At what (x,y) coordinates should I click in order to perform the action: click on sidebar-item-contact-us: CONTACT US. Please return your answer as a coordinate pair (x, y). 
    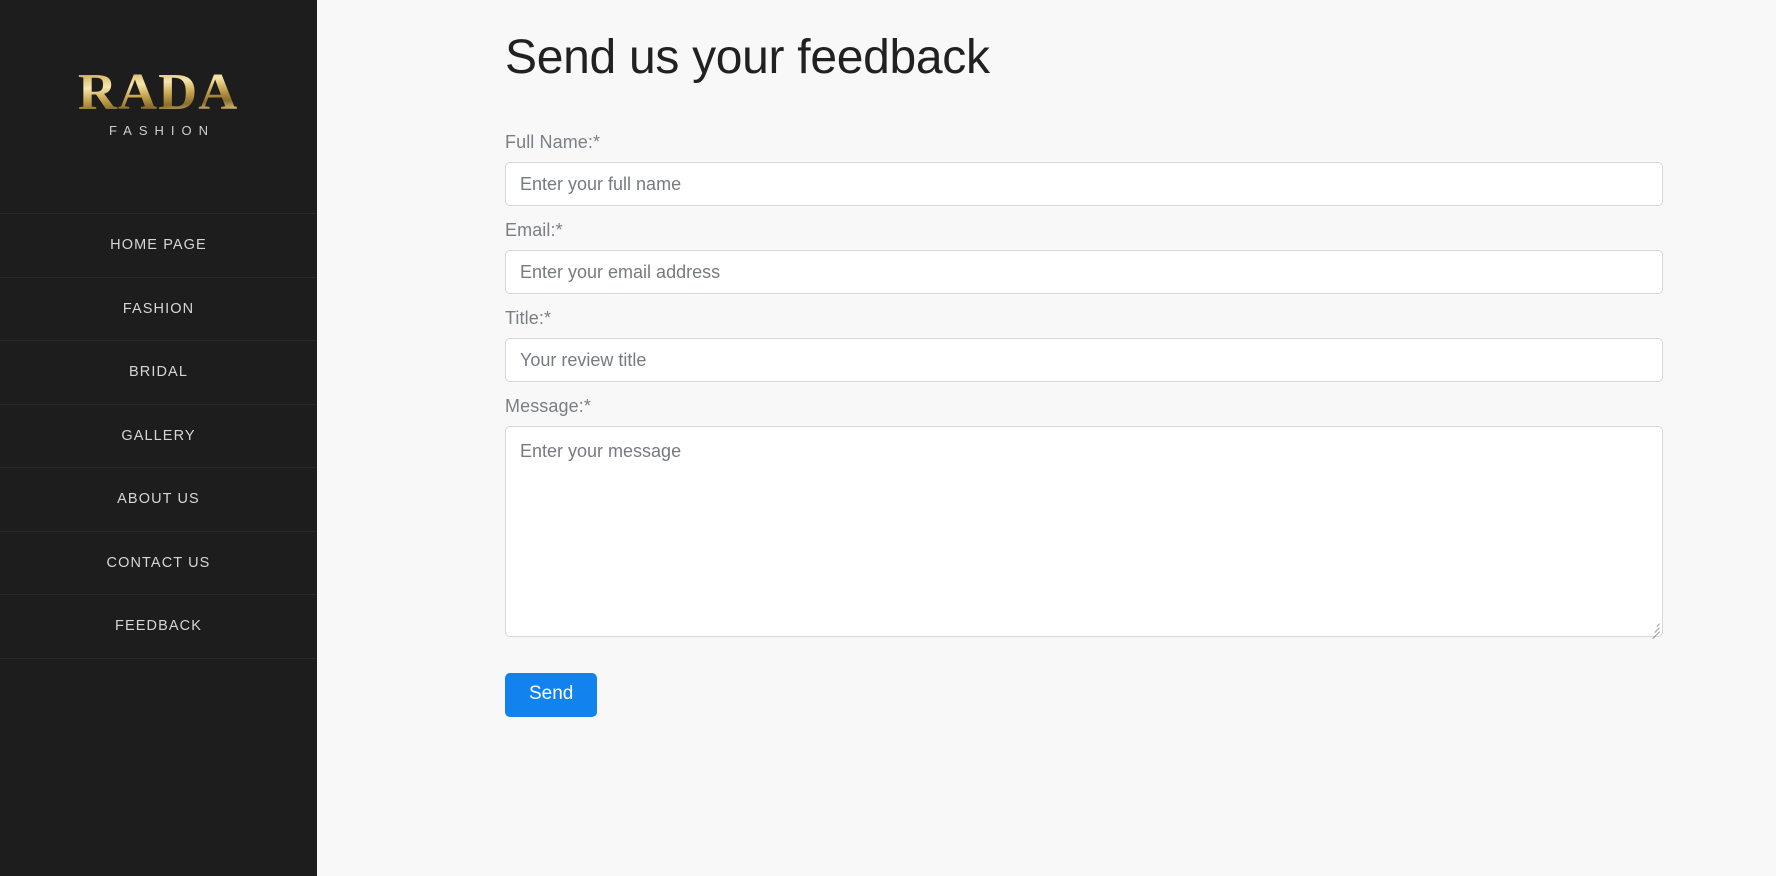
    Looking at the image, I should click on (158, 563).